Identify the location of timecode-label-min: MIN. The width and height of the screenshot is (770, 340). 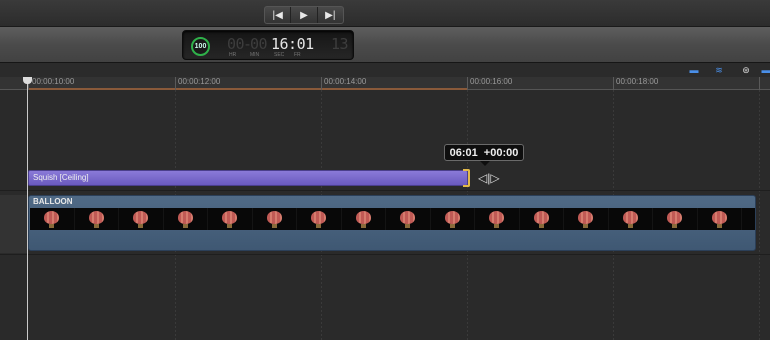
(255, 55).